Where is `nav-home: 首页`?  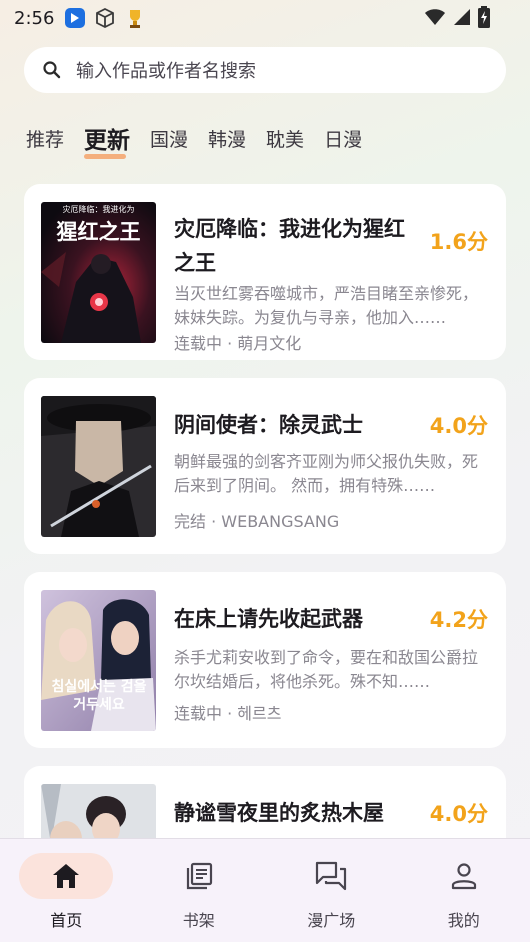
nav-home: 首页 is located at coordinates (66, 890).